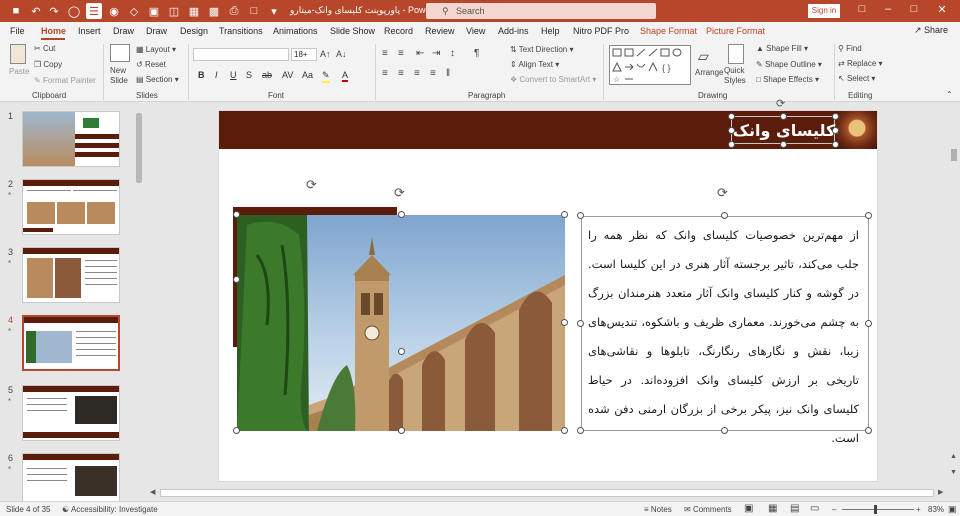 The height and width of the screenshot is (516, 960). I want to click on print-icon: ⎙, so click(234, 11).